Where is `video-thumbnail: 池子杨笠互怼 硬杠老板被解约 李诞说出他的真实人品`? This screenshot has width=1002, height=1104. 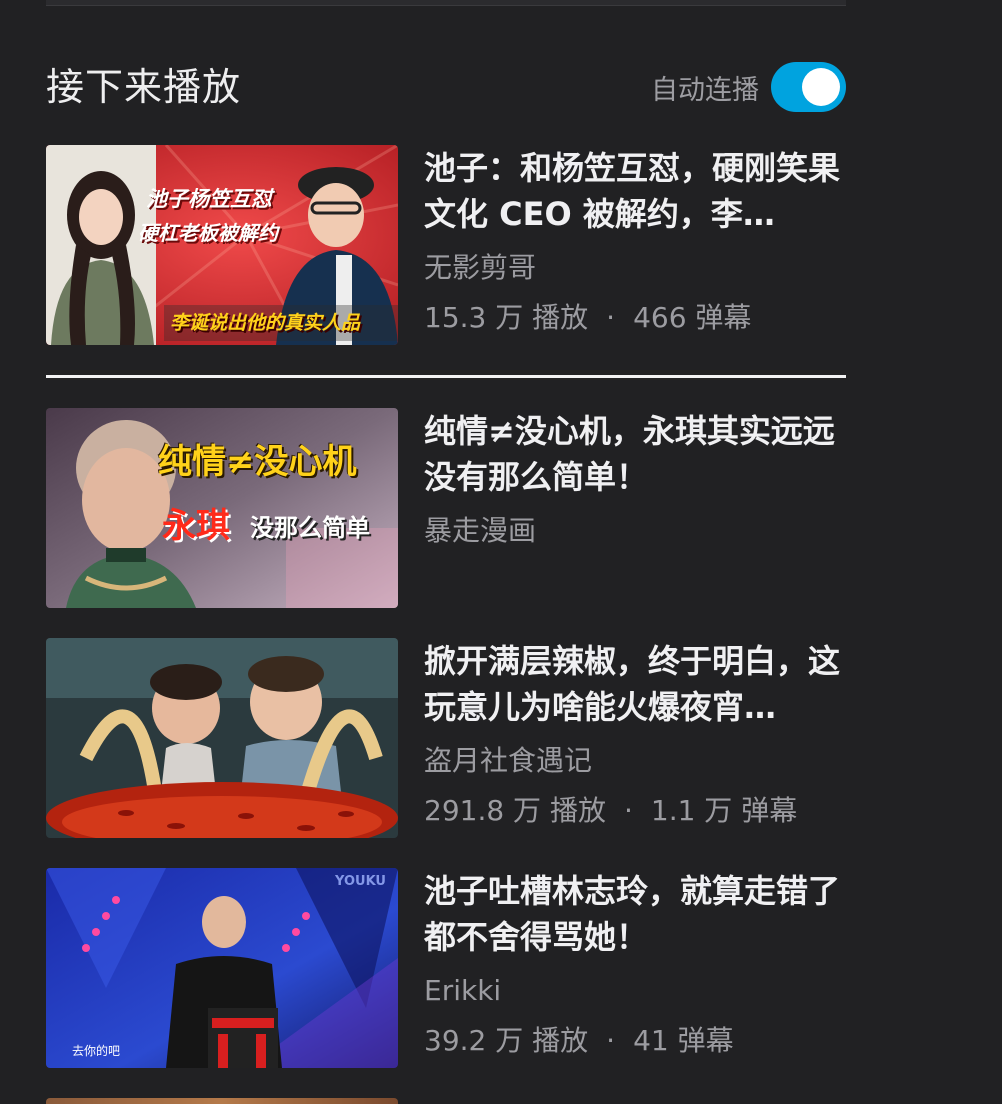 video-thumbnail: 池子杨笠互怼 硬杠老板被解约 李诞说出他的真实人品 is located at coordinates (222, 245).